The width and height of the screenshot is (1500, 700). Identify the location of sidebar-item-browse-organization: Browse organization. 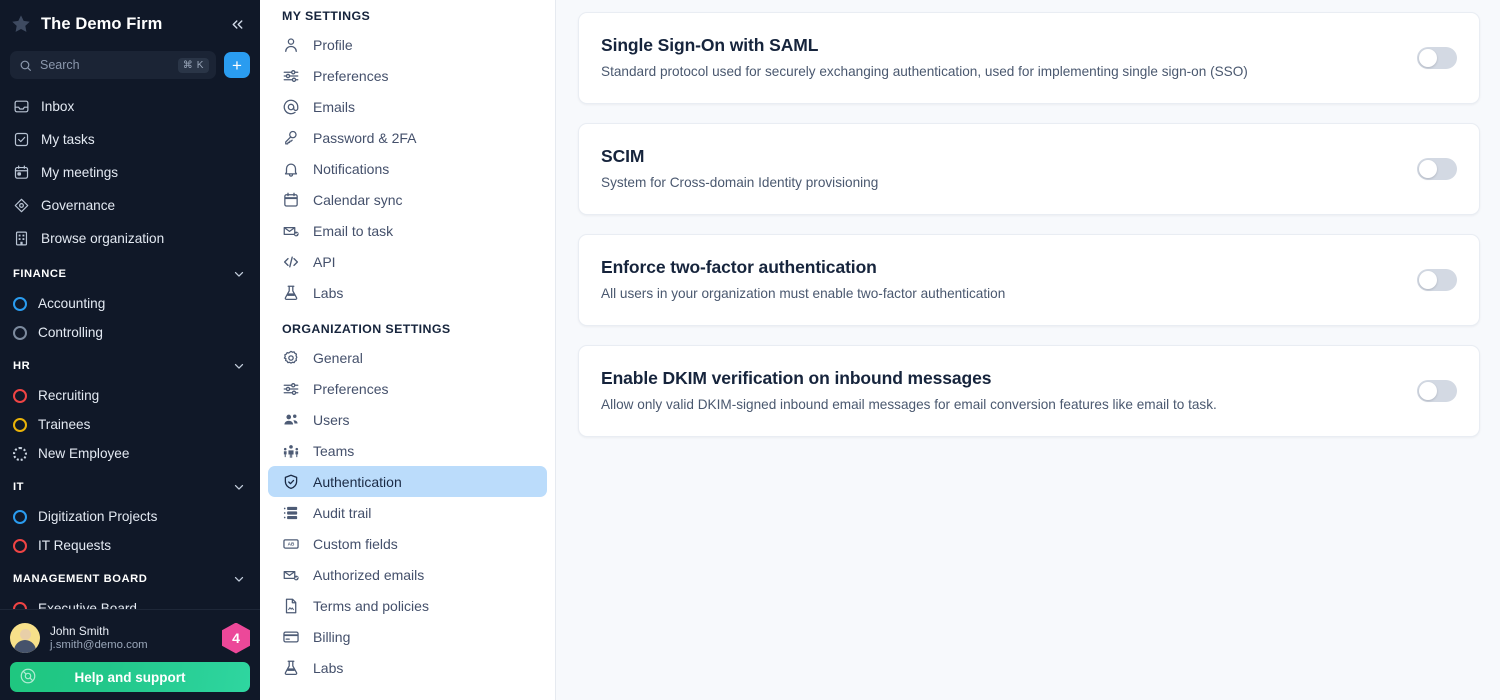
(130, 238).